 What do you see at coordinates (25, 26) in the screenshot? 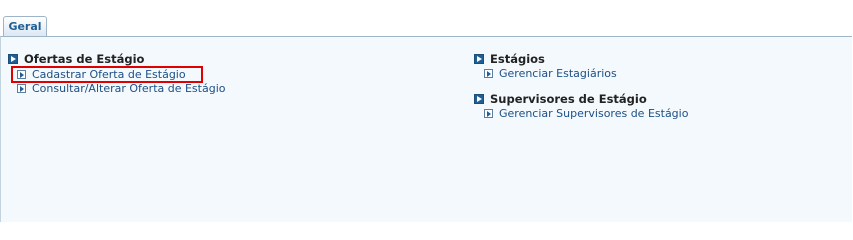
I see `tab-geral: Geral` at bounding box center [25, 26].